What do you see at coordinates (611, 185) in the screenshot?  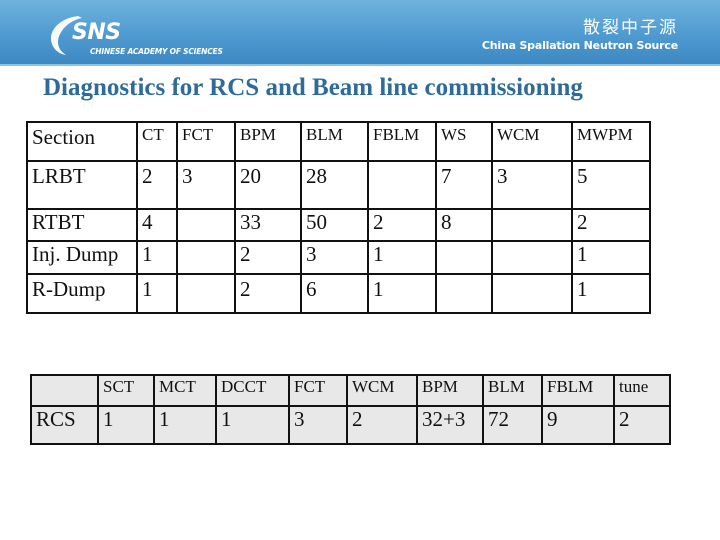 I see `table-cell: 5` at bounding box center [611, 185].